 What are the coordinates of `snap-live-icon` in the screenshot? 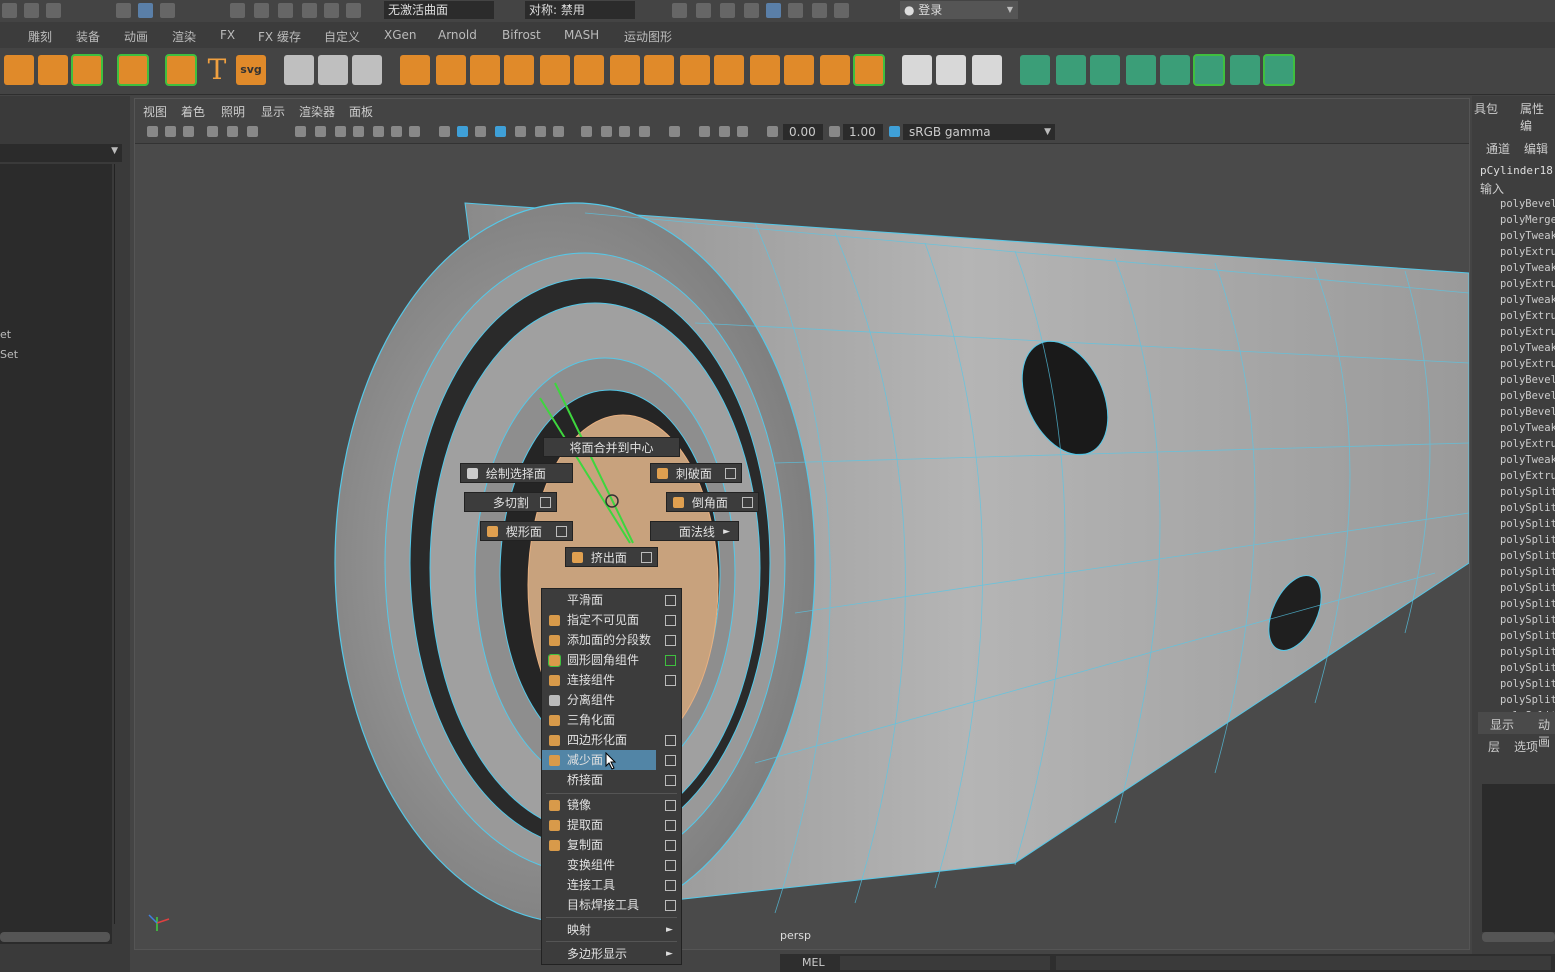 It's located at (331, 10).